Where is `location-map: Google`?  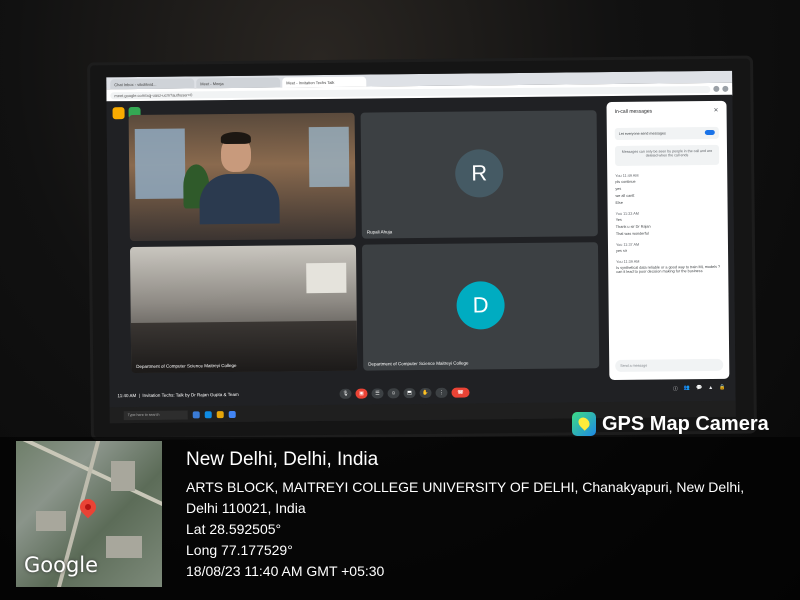 location-map: Google is located at coordinates (89, 514).